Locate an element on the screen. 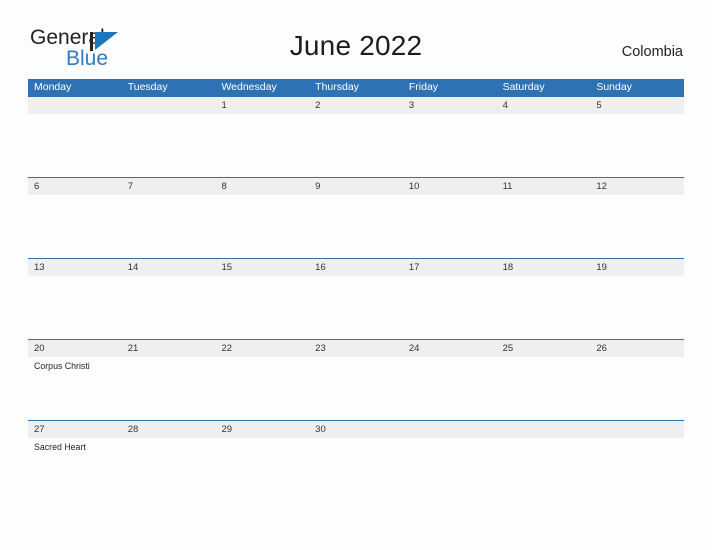 Image resolution: width=712 pixels, height=550 pixels. day-number-cell: 23 is located at coordinates (356, 348).